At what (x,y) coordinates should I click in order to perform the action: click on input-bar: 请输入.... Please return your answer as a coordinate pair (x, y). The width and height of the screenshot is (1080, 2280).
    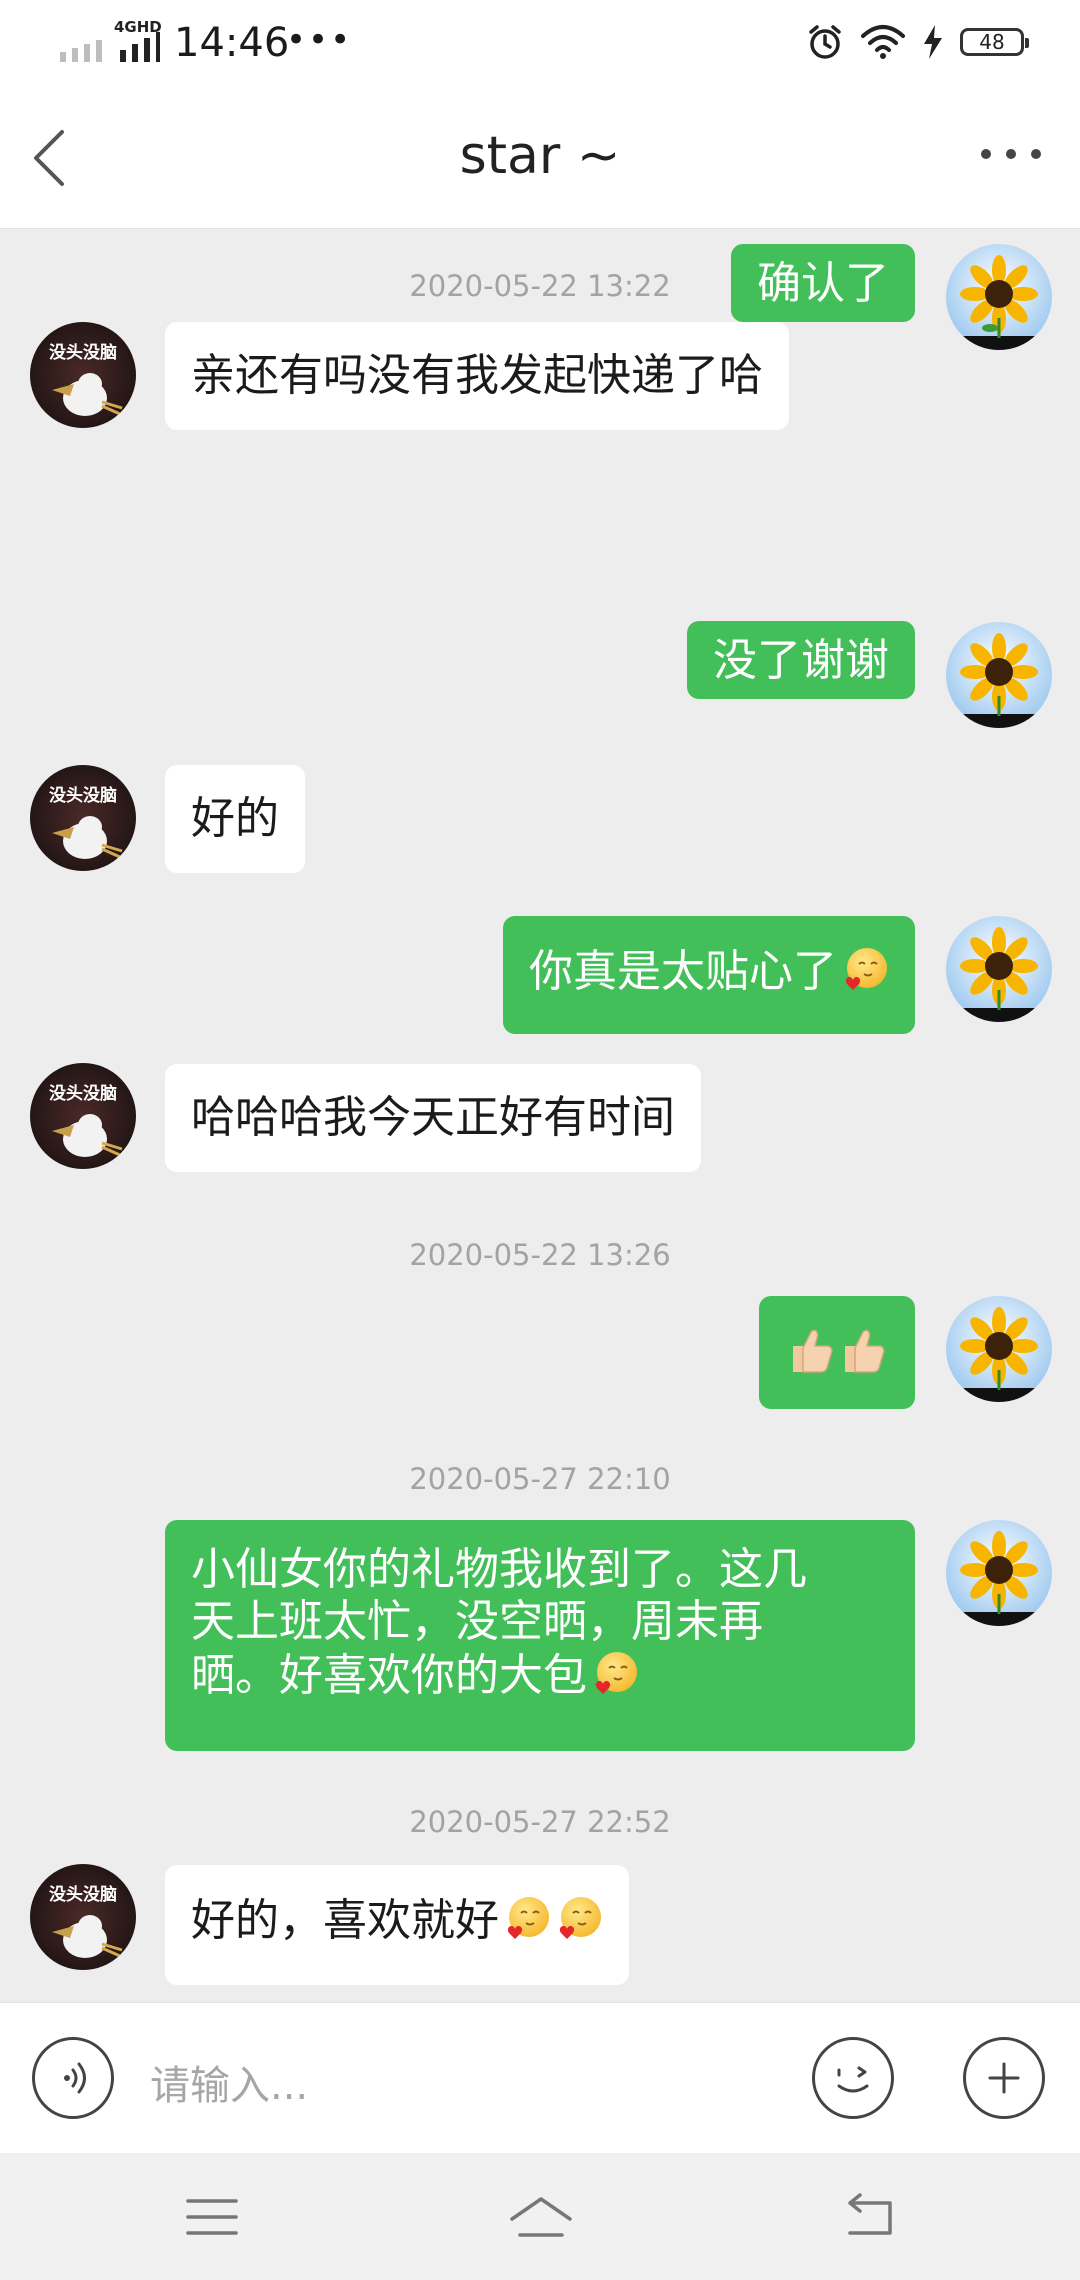
    Looking at the image, I should click on (540, 2078).